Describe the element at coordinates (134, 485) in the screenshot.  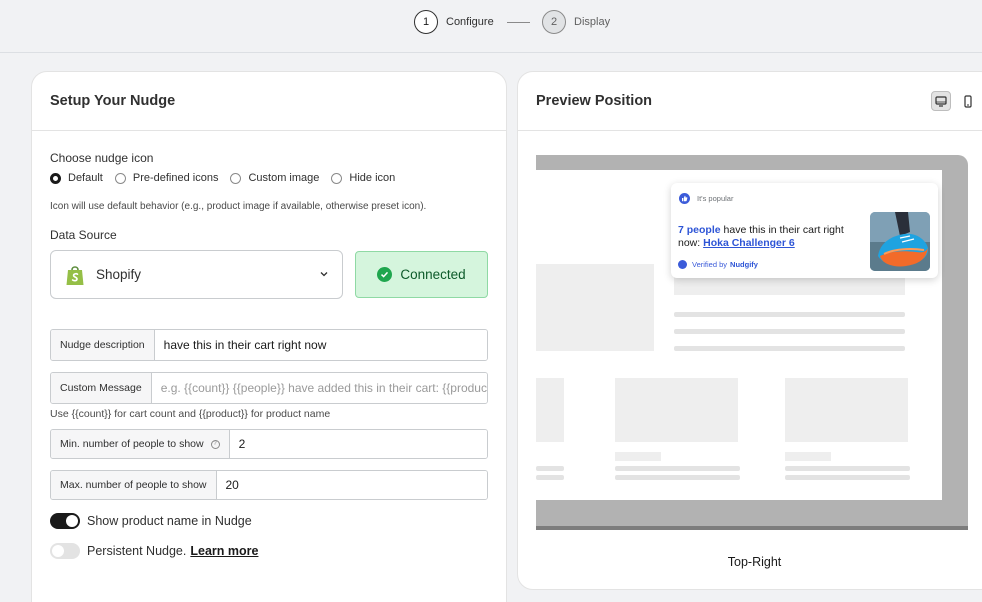
I see `max-people-label: Max. number of people to show` at that location.